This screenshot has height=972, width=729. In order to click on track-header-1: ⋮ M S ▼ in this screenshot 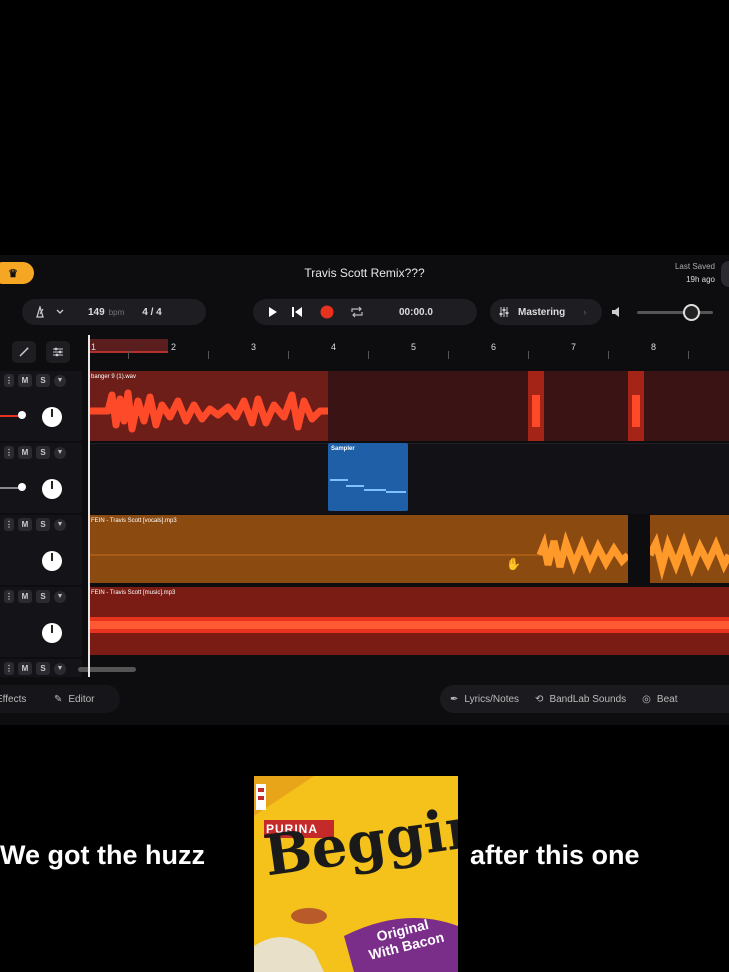, I will do `click(41, 406)`.